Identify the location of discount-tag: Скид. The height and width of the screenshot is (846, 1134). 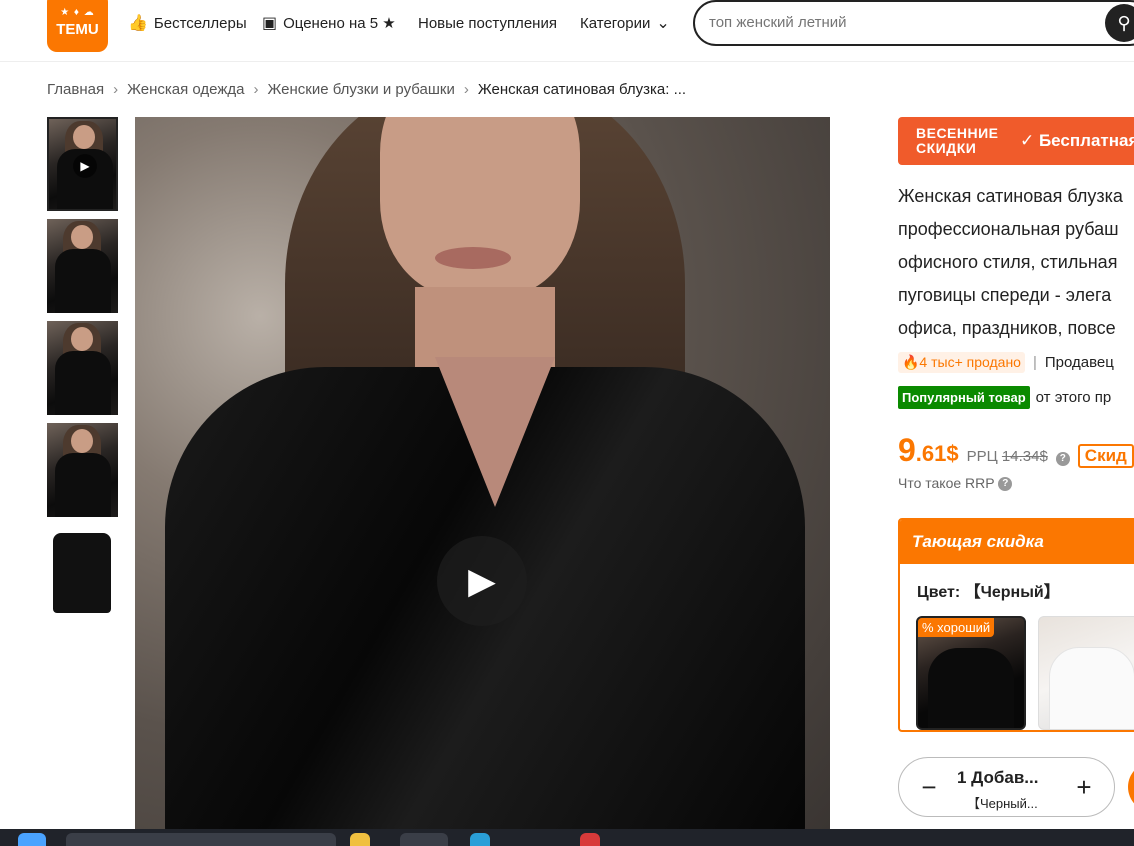
(1105, 456).